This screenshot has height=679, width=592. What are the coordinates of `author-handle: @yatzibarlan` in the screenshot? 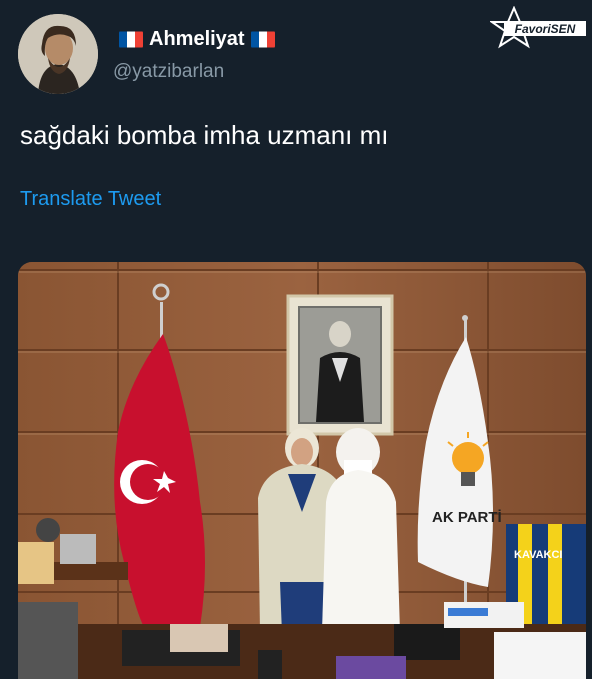 It's located at (168, 72).